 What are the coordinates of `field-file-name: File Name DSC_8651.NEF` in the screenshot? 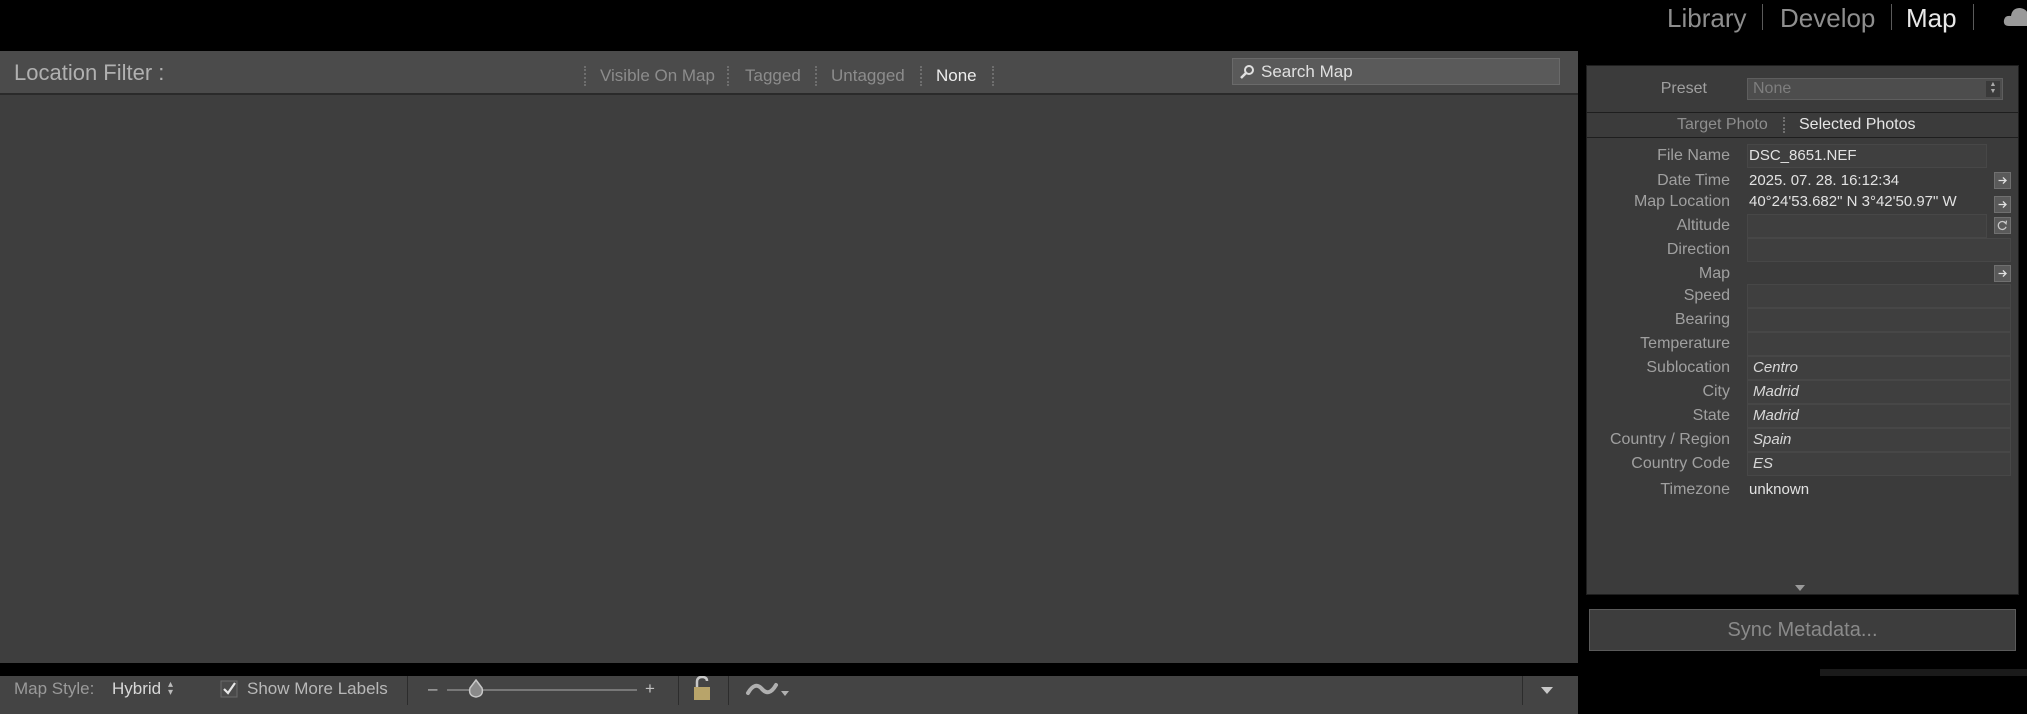 It's located at (1802, 156).